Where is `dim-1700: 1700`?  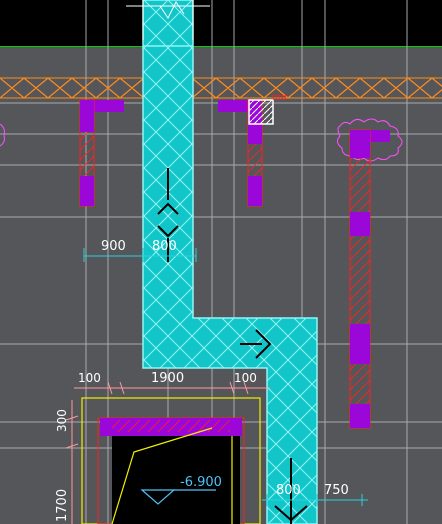
dim-1700: 1700 is located at coordinates (62, 505).